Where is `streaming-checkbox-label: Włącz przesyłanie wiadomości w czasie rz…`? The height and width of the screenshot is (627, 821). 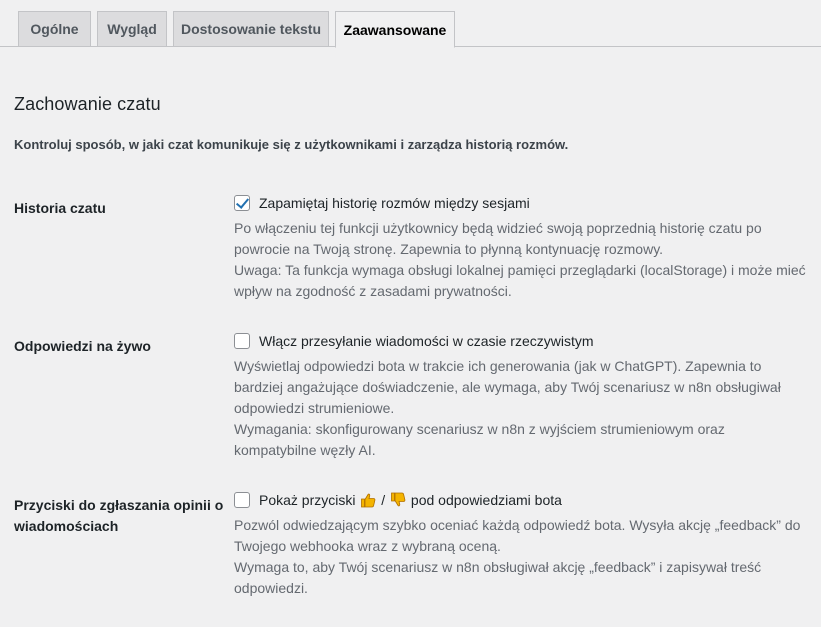
streaming-checkbox-label: Włącz przesyłanie wiadomości w czasie rz… is located at coordinates (426, 341).